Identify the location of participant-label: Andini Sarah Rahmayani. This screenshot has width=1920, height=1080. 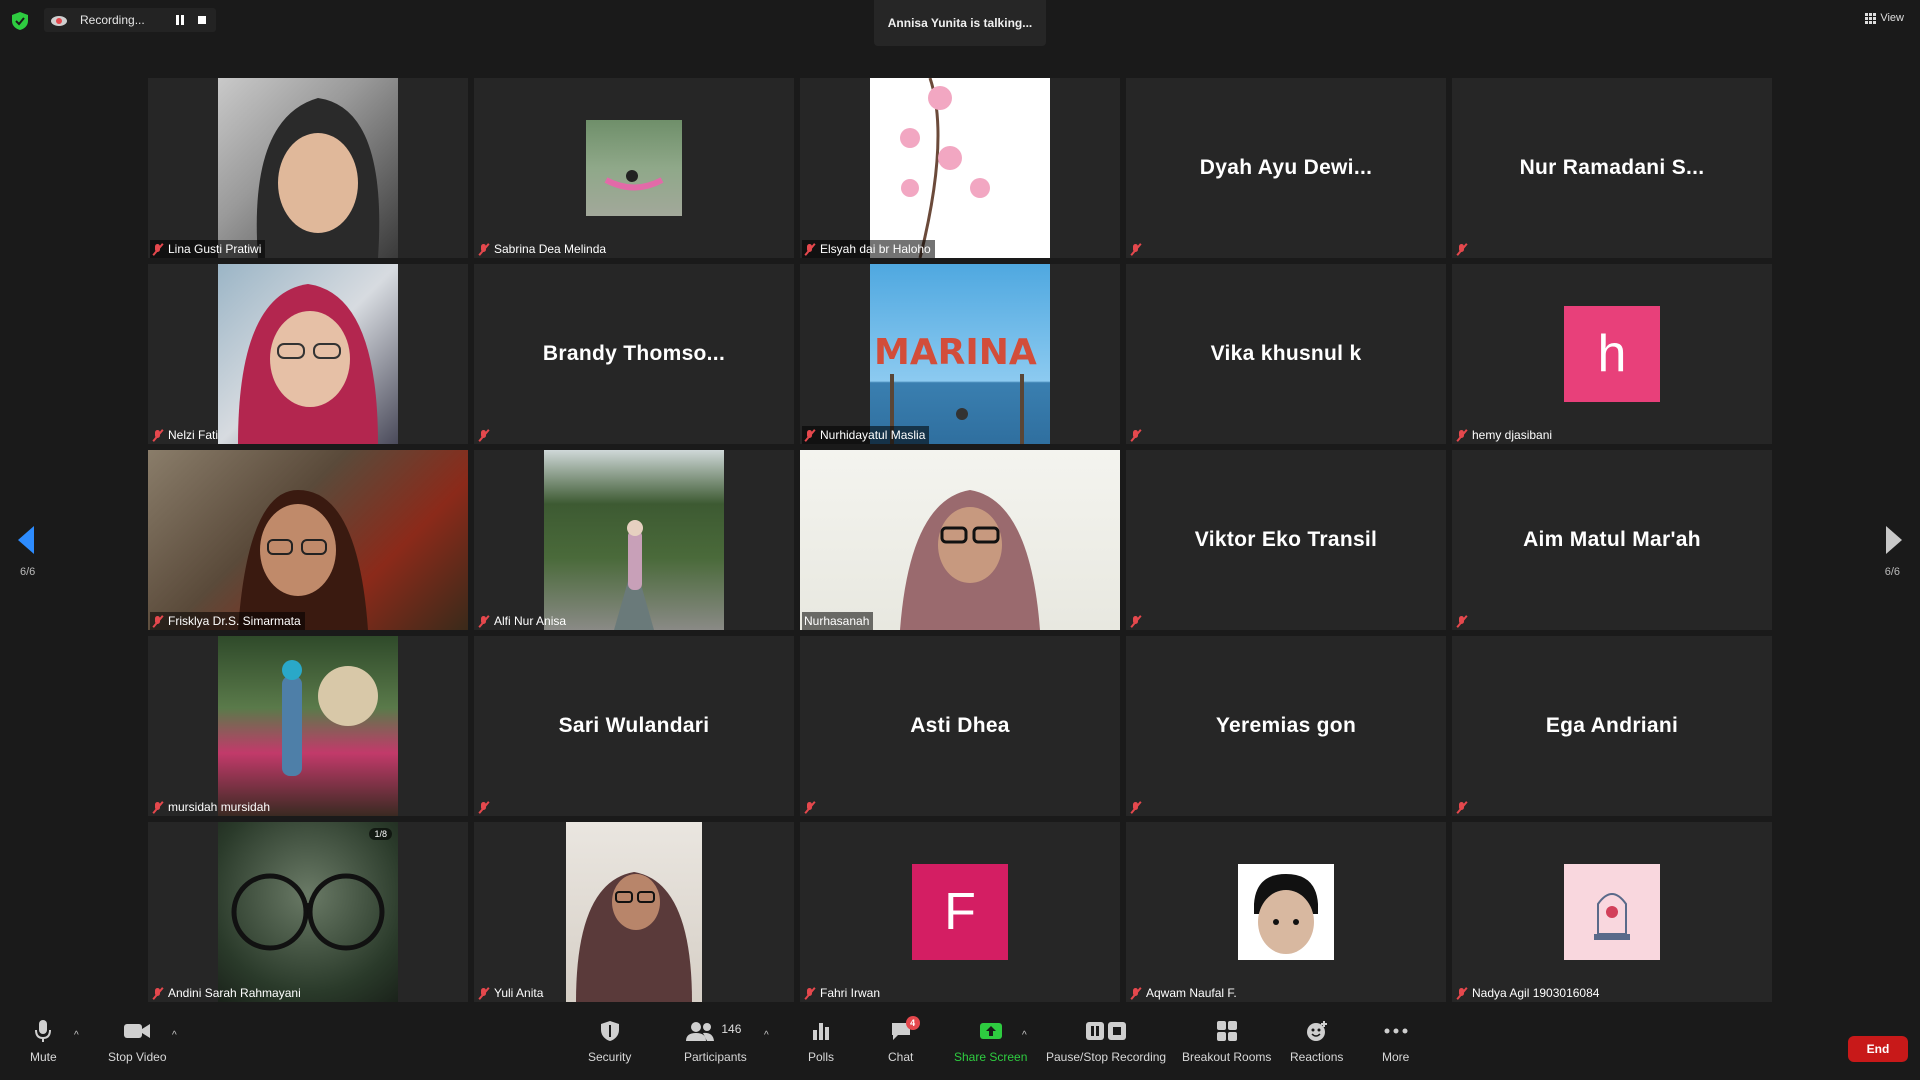
(227, 993).